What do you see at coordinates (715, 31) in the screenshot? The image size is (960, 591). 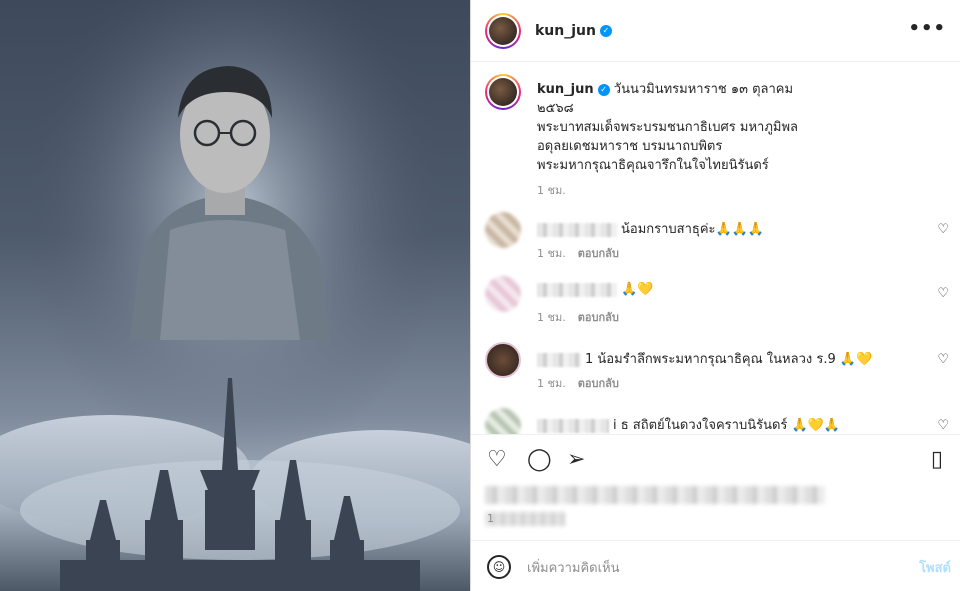 I see `post-header: kun_jun ✓ •••` at bounding box center [715, 31].